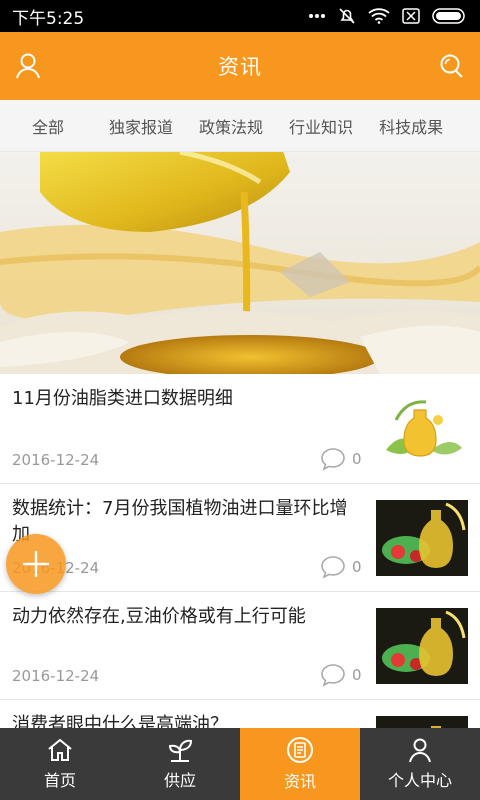  What do you see at coordinates (231, 126) in the screenshot?
I see `tab-policy: 政策法规` at bounding box center [231, 126].